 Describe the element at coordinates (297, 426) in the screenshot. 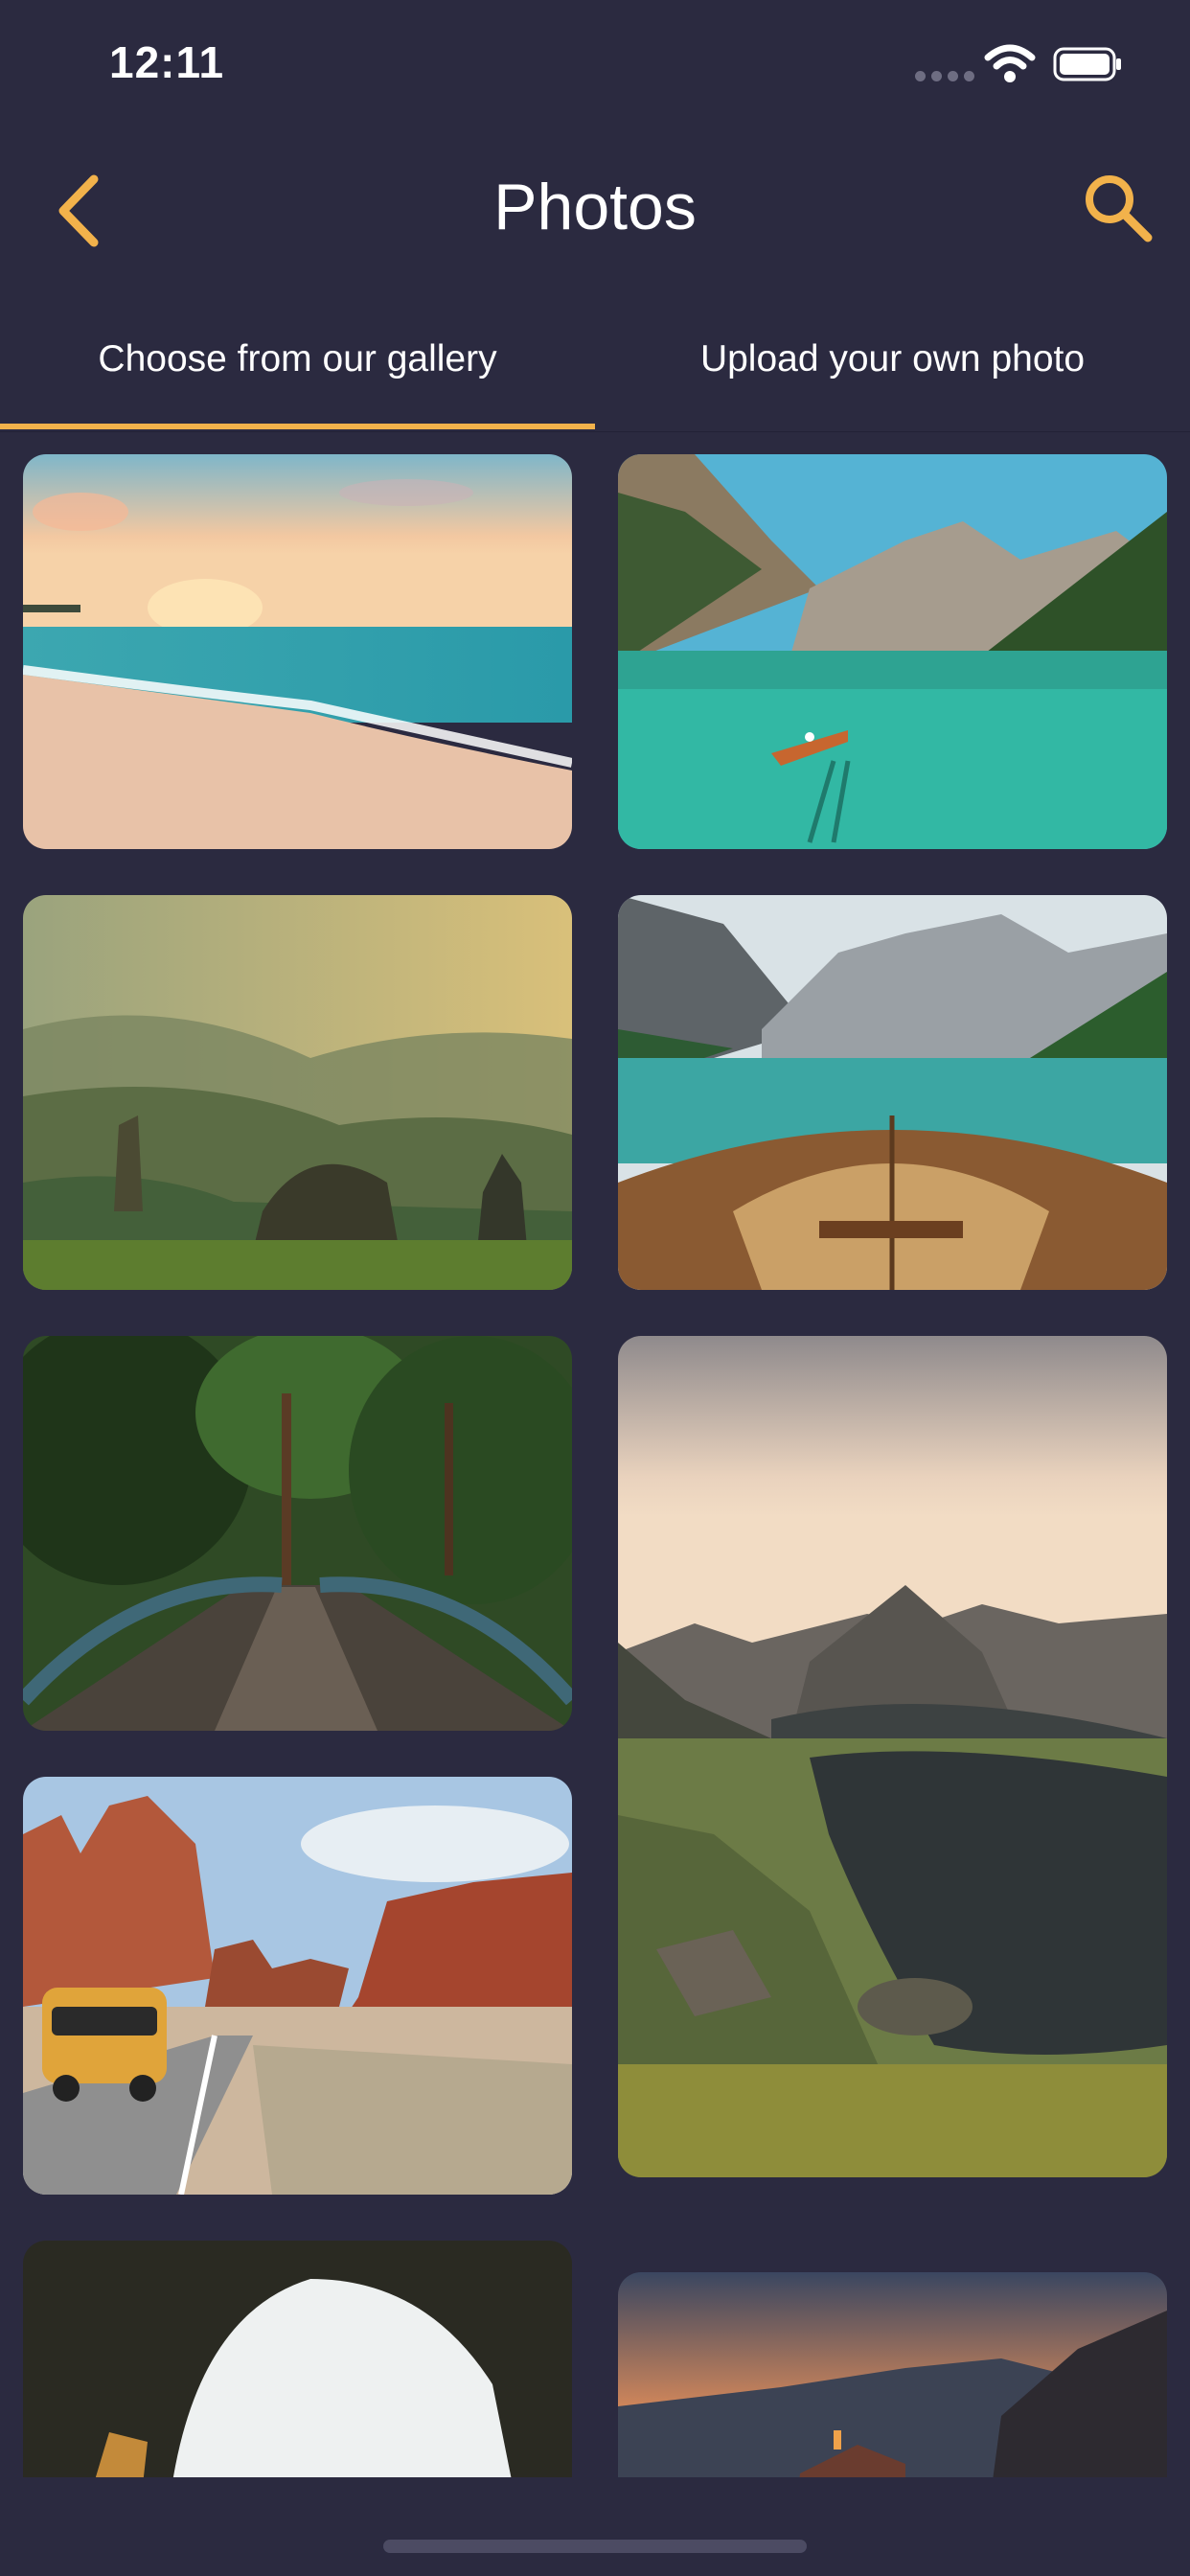

I see `active-tab-indicator` at that location.